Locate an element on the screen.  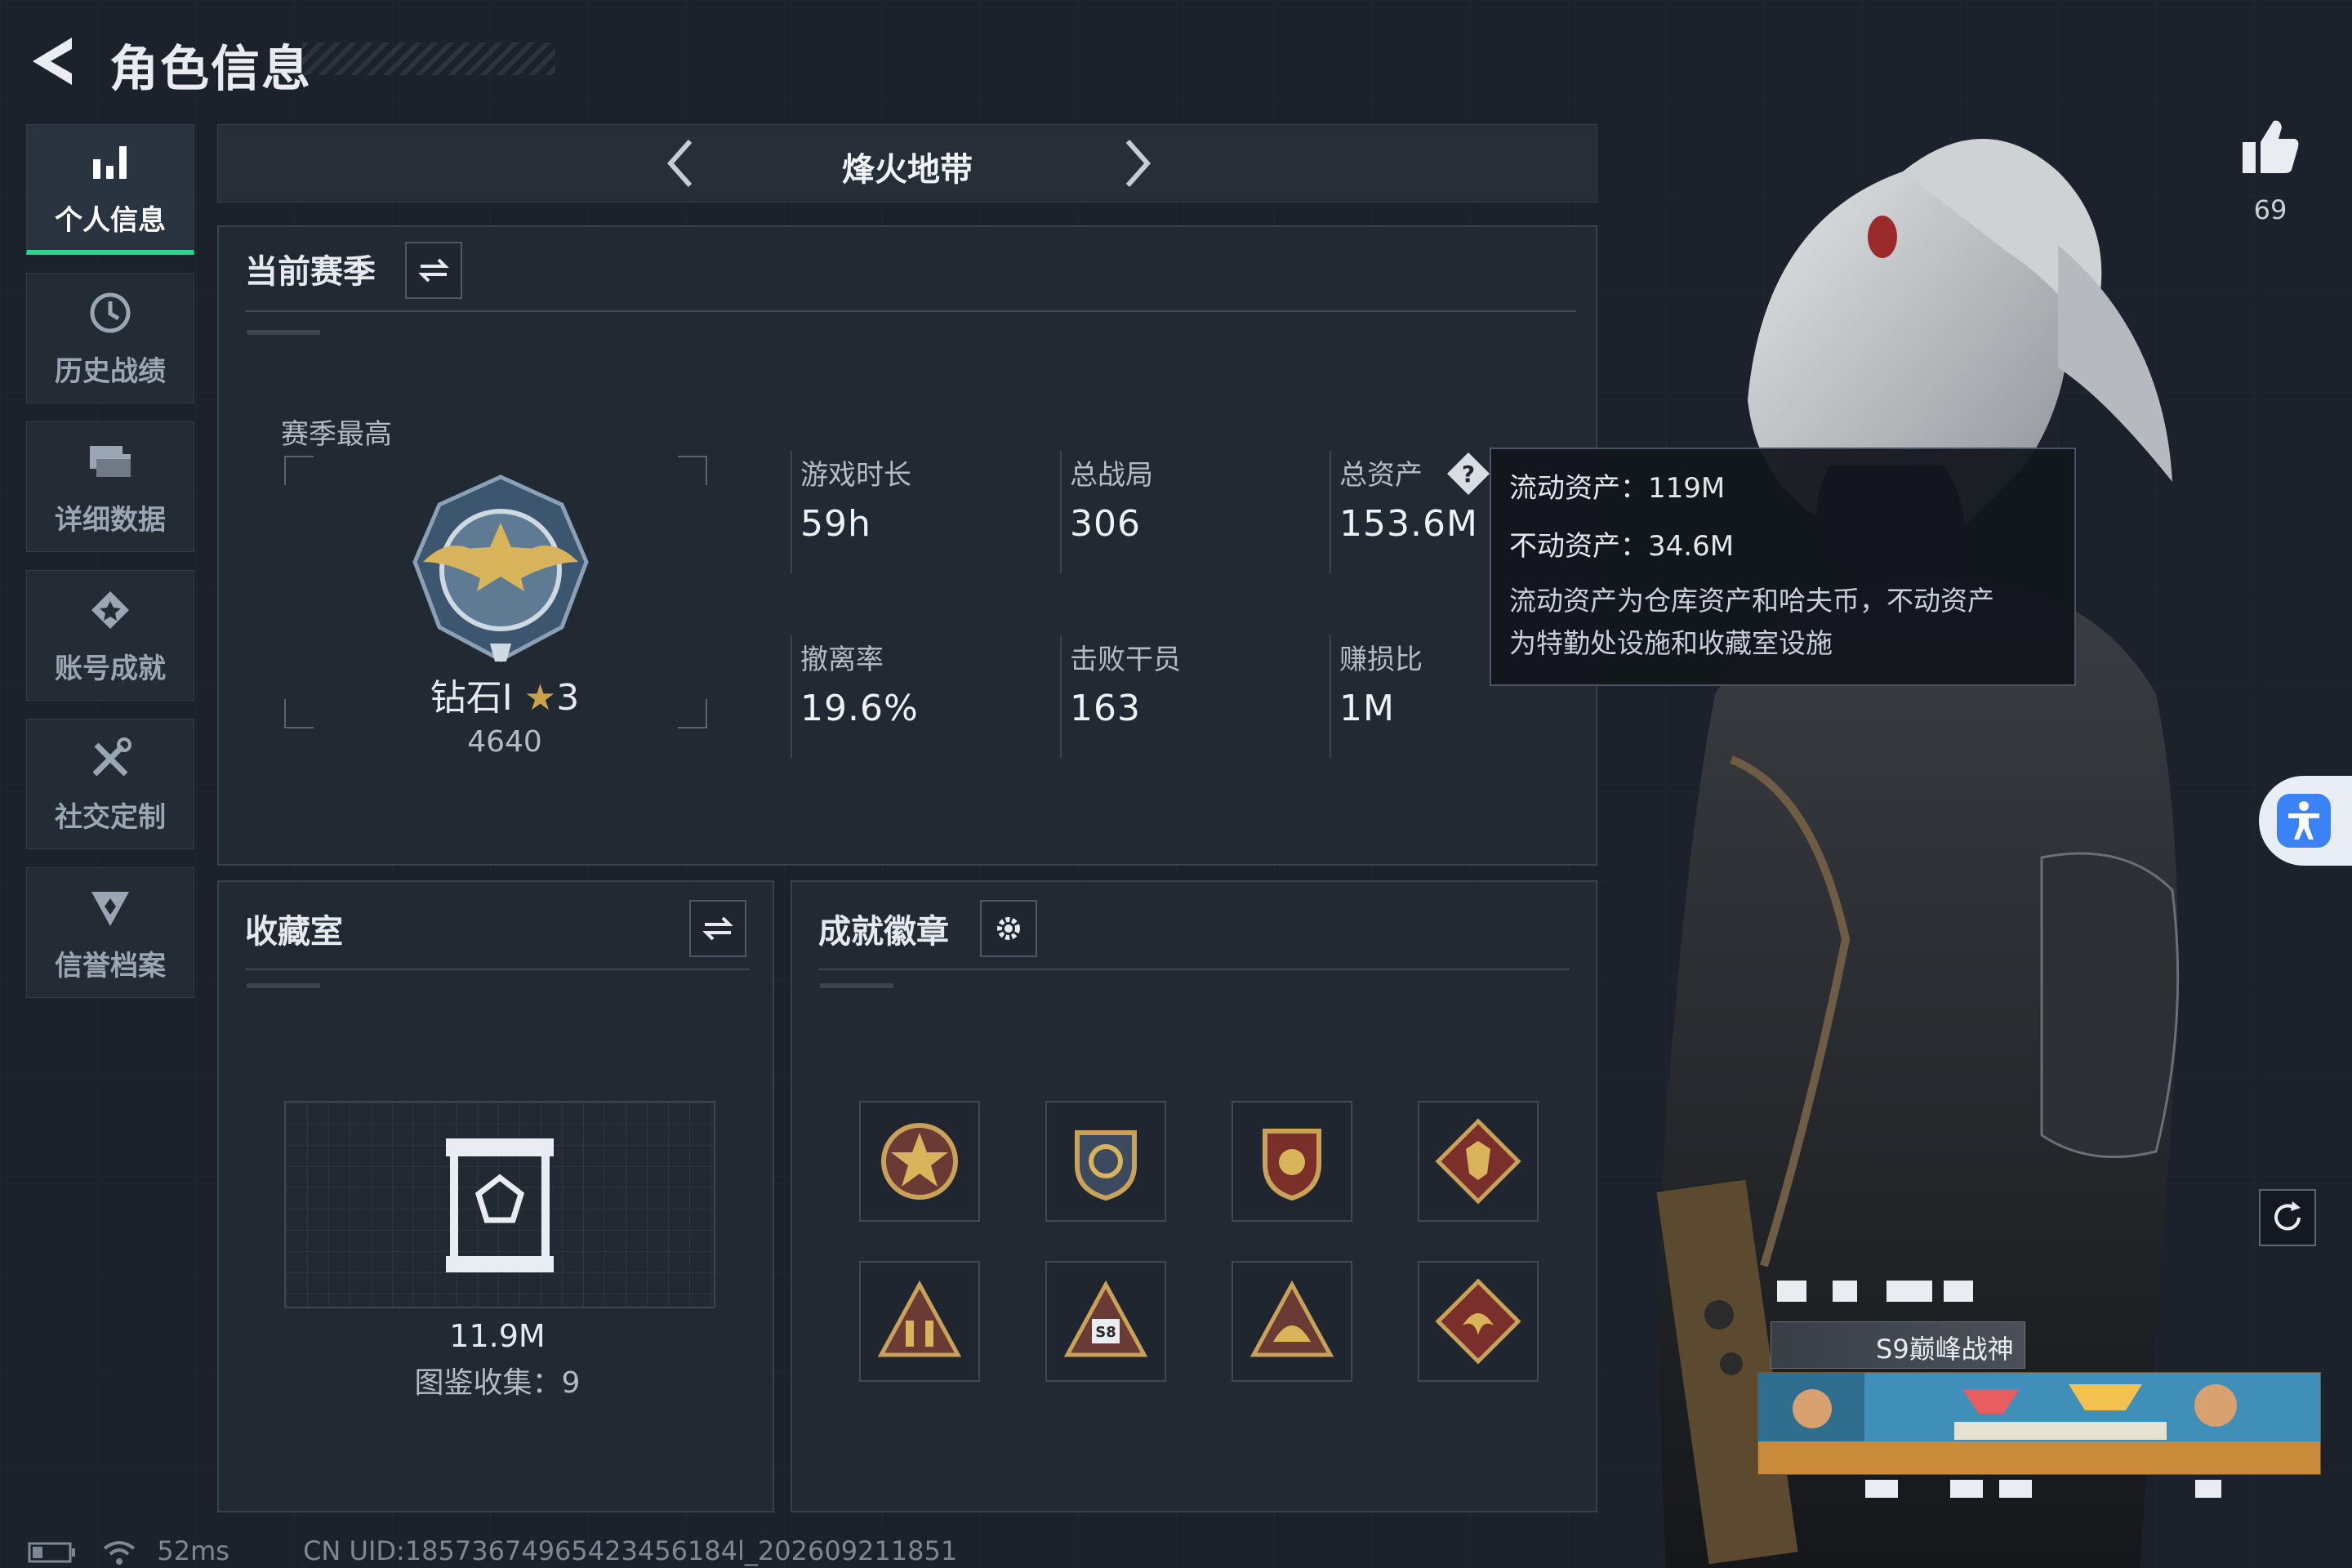
mode-next-button is located at coordinates (1135, 163).